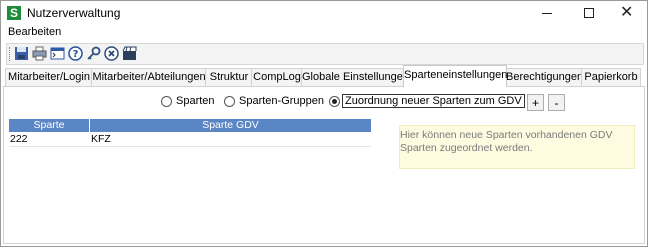 This screenshot has height=247, width=648. What do you see at coordinates (324, 33) in the screenshot?
I see `menu-bar: Bearbeiten` at bounding box center [324, 33].